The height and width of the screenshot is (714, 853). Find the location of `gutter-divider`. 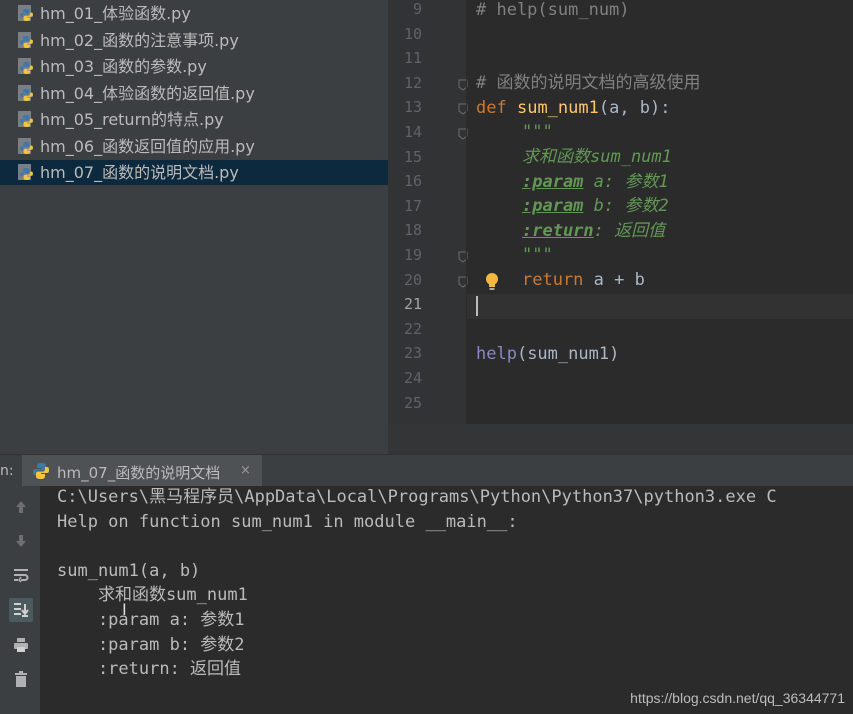

gutter-divider is located at coordinates (466, 212).